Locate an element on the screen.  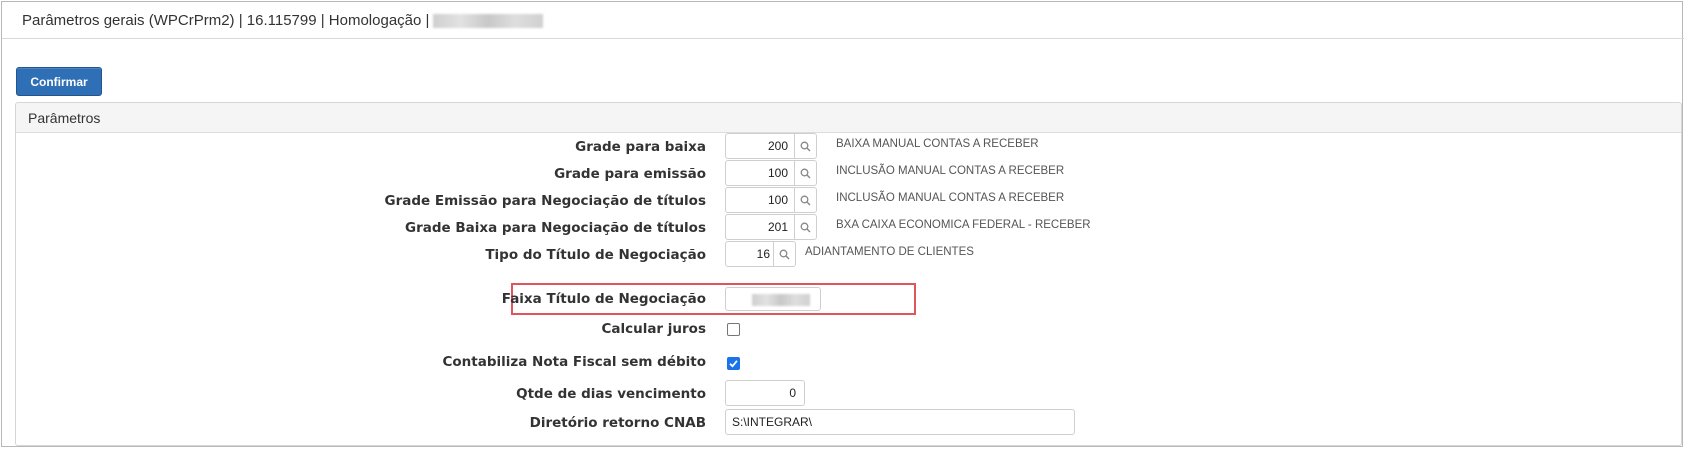
row-faixa-titulo-negociacao: Faixa Título de Negociação is located at coordinates (848, 299).